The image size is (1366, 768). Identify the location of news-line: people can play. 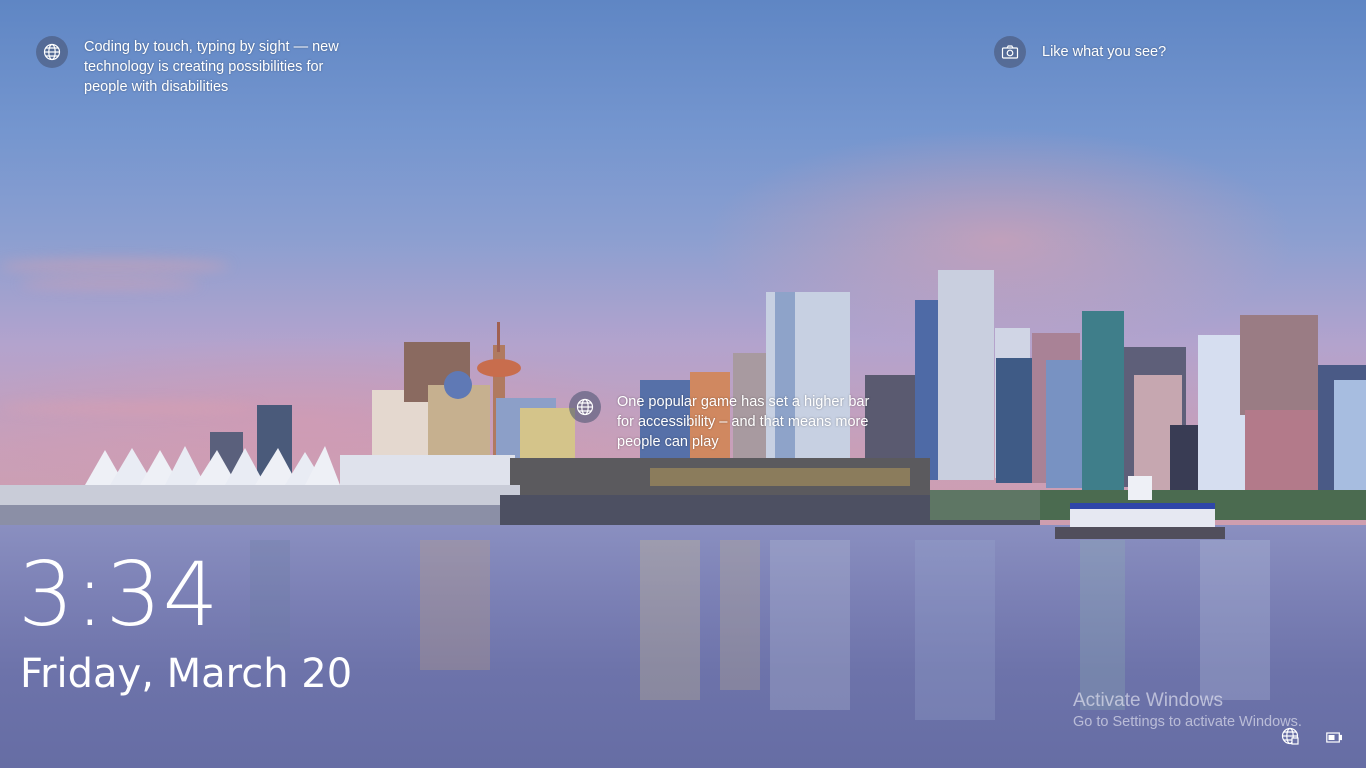
(668, 442).